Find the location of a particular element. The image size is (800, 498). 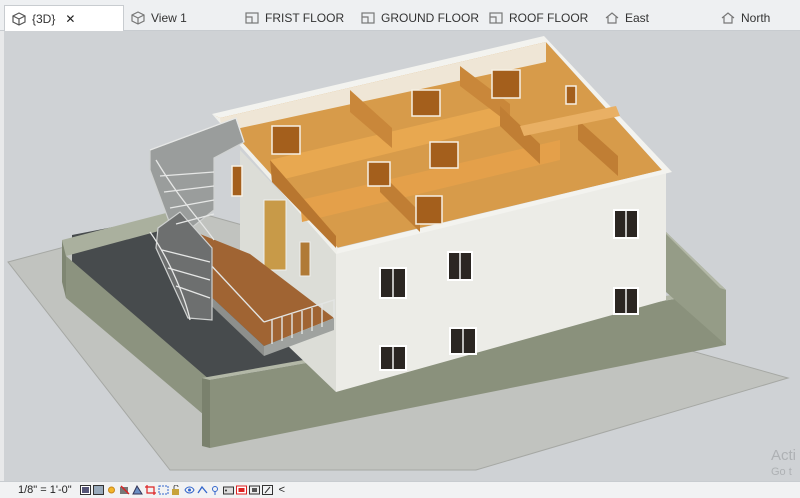

watermark-line-2: Go t is located at coordinates (781, 472).